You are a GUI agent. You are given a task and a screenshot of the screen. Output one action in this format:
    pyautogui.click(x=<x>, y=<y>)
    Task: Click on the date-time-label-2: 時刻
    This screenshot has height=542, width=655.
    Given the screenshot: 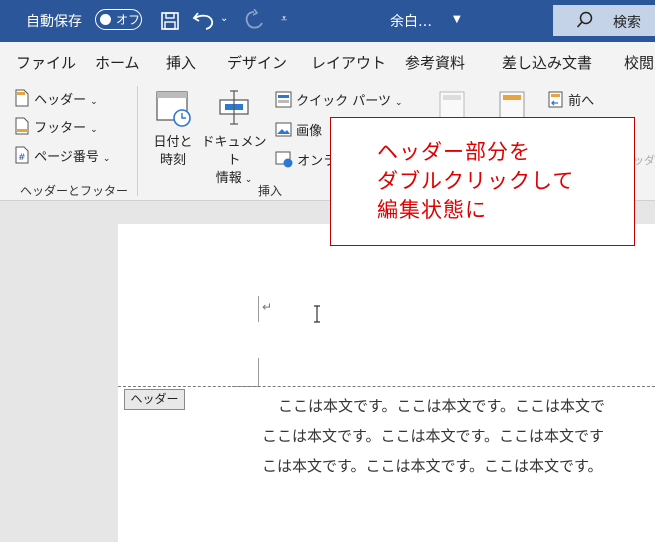 What is the action you would take?
    pyautogui.click(x=172, y=160)
    